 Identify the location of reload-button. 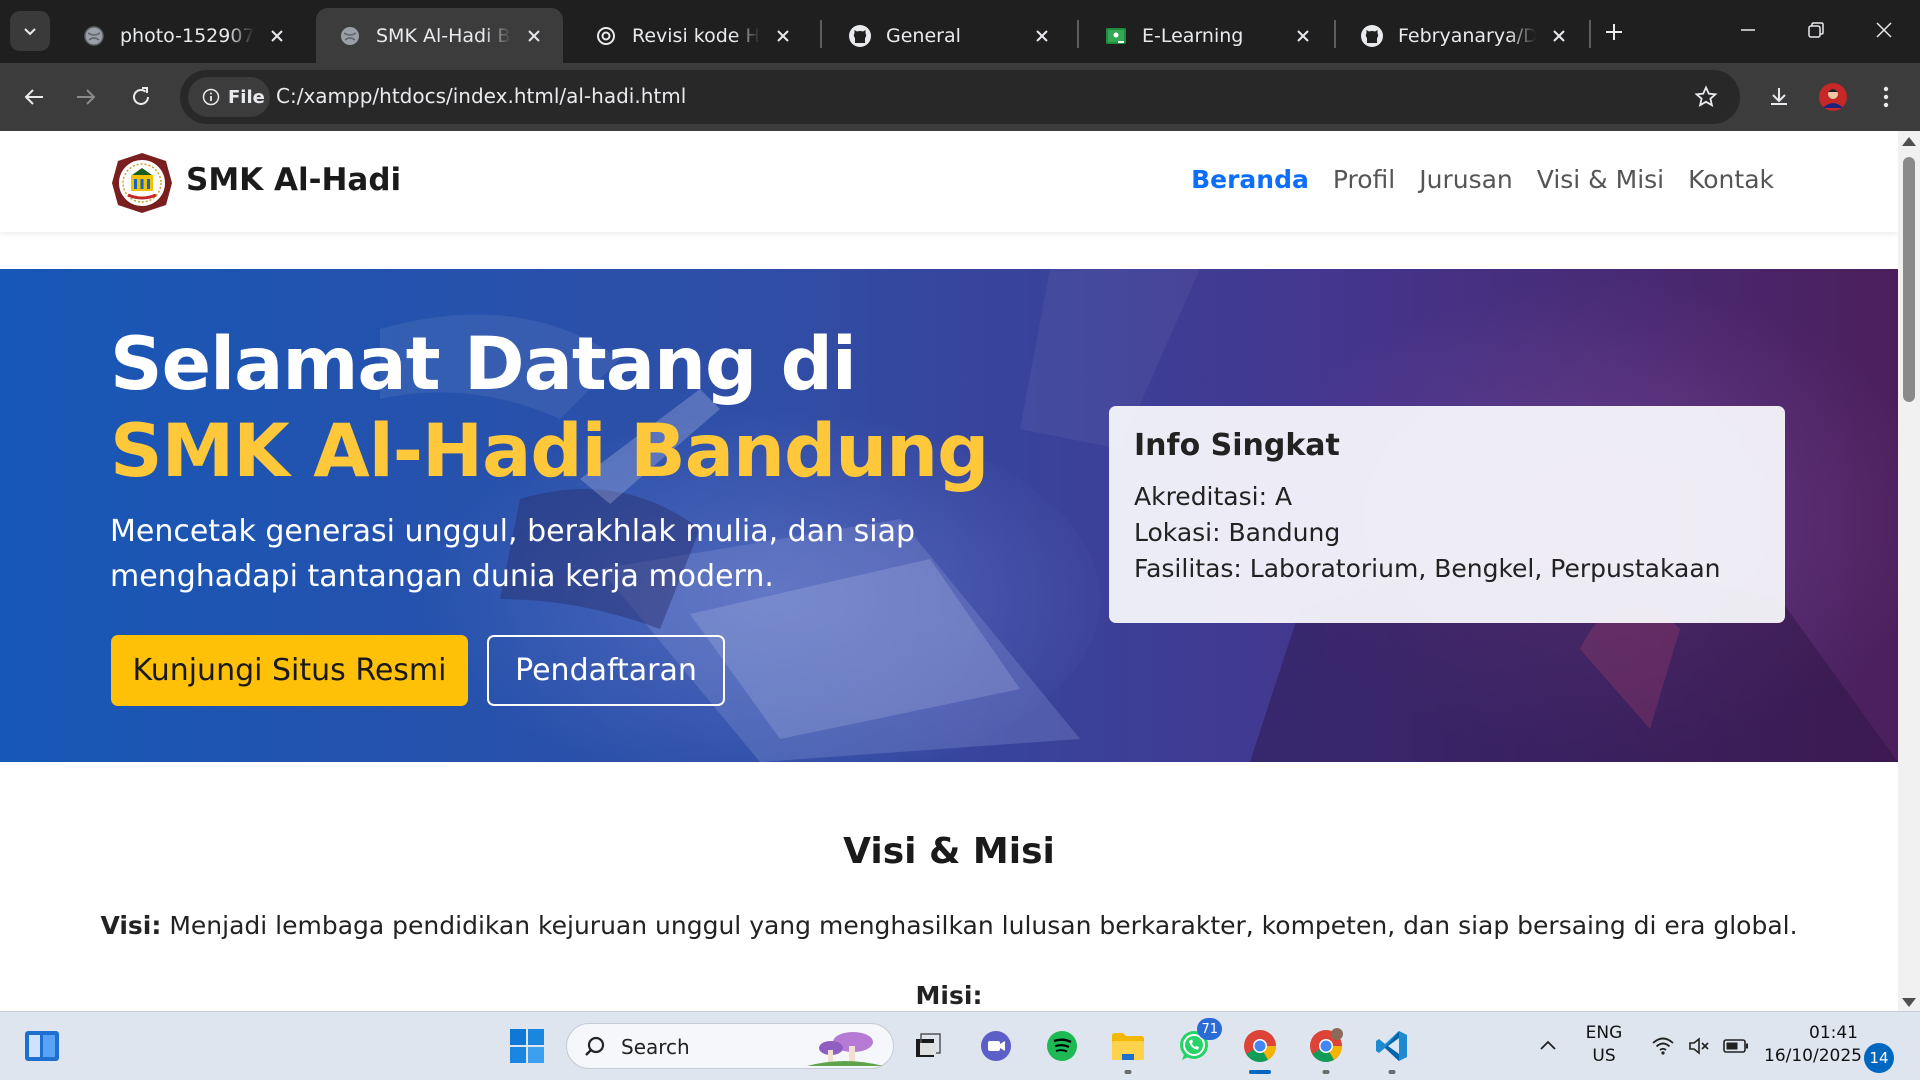
(141, 97).